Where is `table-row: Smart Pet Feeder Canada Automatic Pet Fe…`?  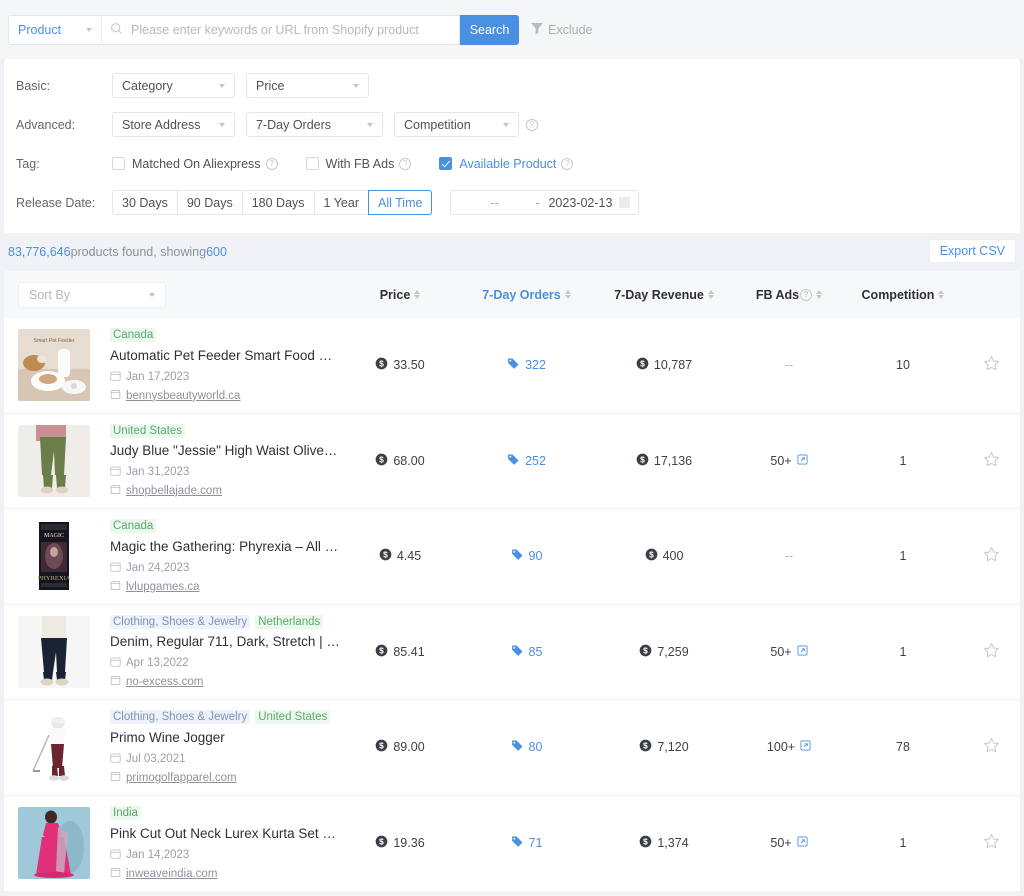 table-row: Smart Pet Feeder Canada Automatic Pet Fe… is located at coordinates (512, 366).